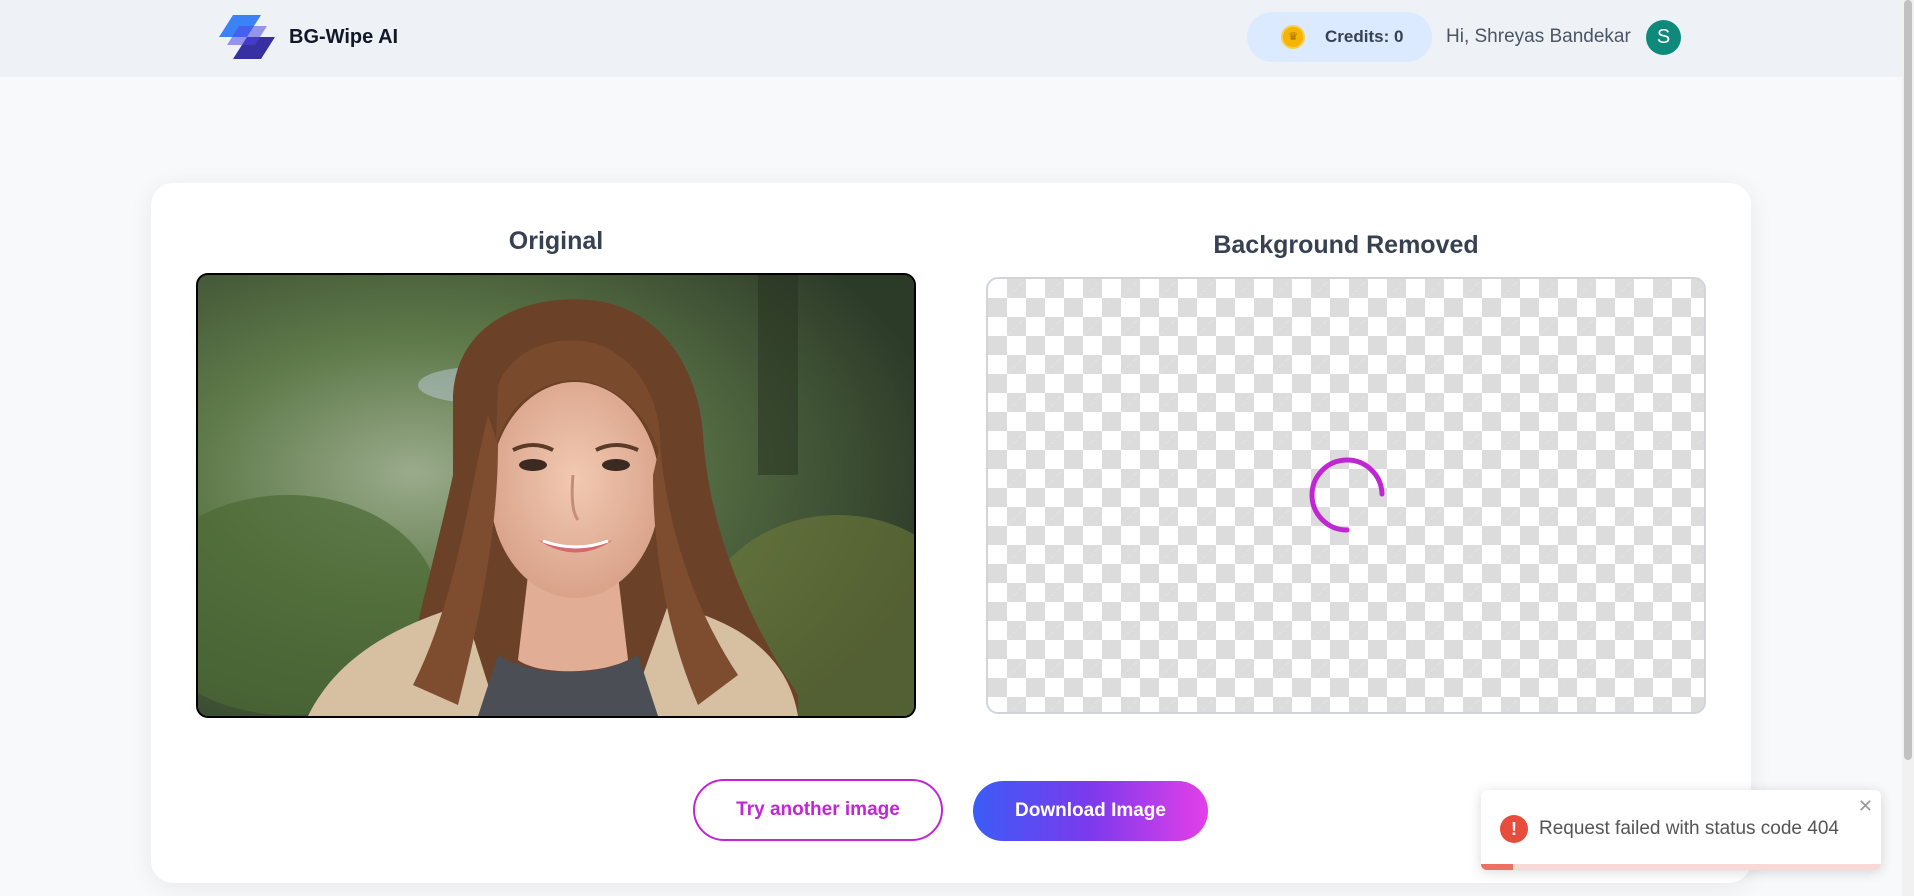 This screenshot has height=896, width=1914. What do you see at coordinates (1293, 37) in the screenshot?
I see `crown-coin-icon: ♛` at bounding box center [1293, 37].